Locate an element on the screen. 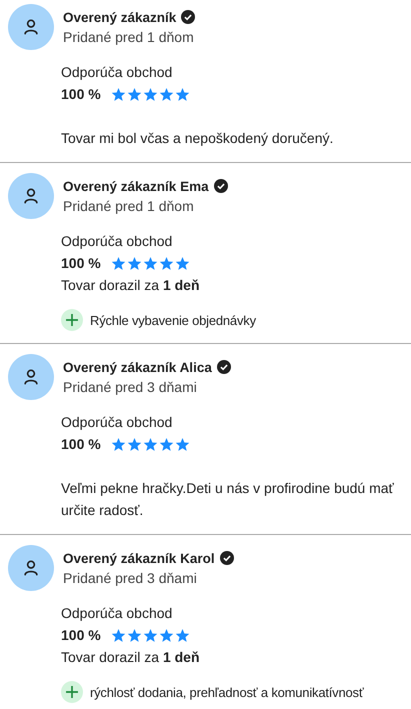 The width and height of the screenshot is (411, 709). review-text: Tovar mi bol včas a nepoškodený doručený. is located at coordinates (197, 138).